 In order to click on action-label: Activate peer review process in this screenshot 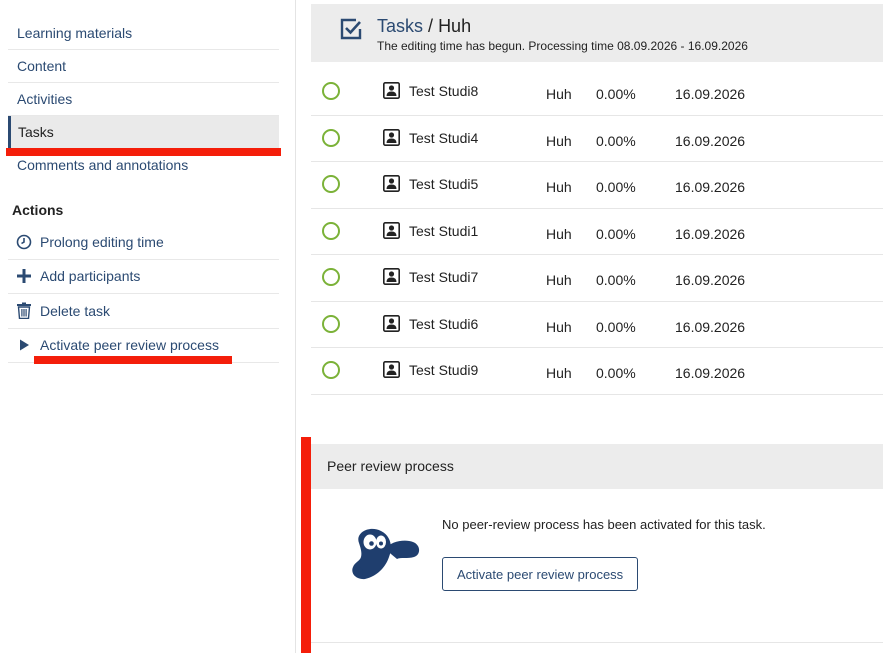, I will do `click(129, 345)`.